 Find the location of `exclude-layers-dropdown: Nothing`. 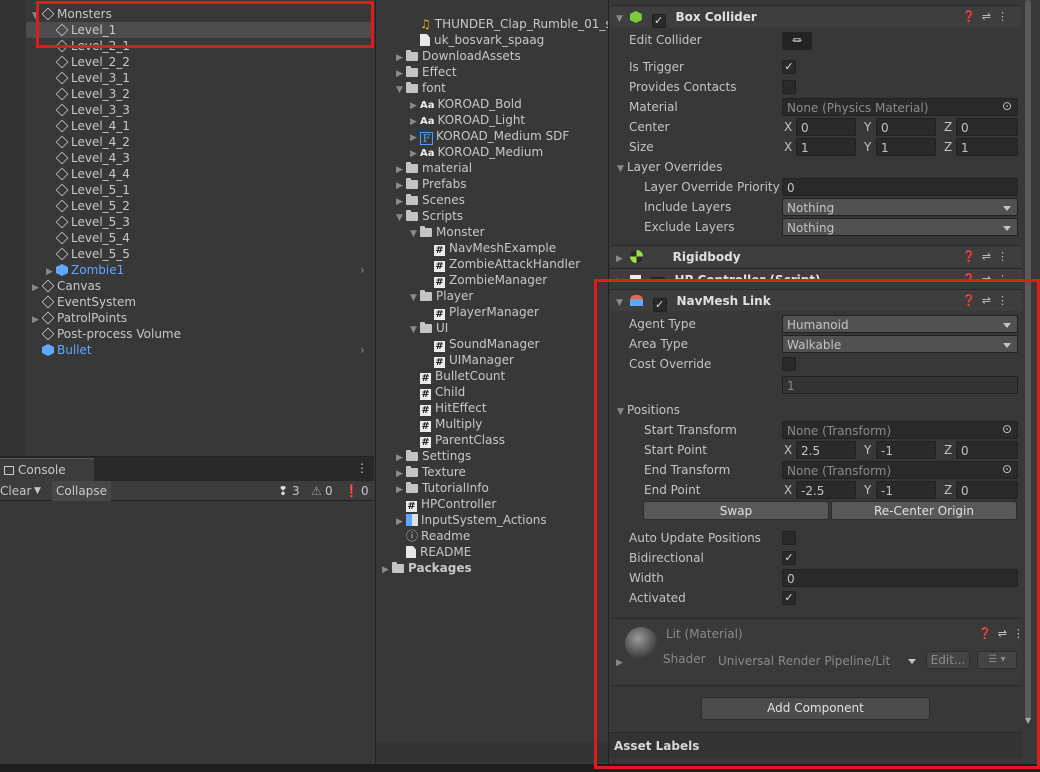

exclude-layers-dropdown: Nothing is located at coordinates (900, 227).